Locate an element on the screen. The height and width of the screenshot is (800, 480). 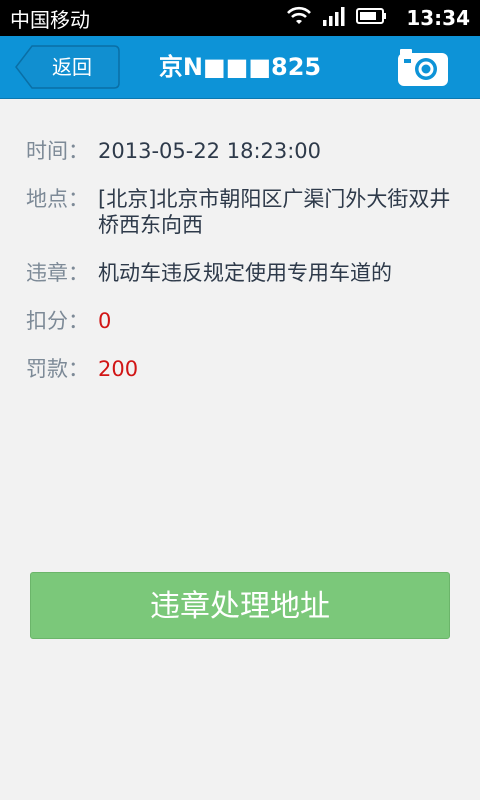
nav-bar: 返回 京N■■■825 is located at coordinates (240, 67).